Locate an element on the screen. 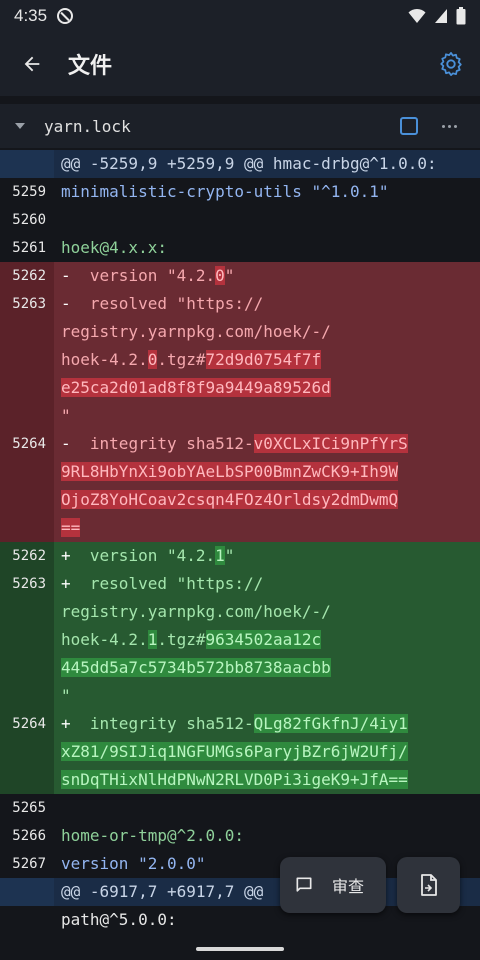  wifi-icon is located at coordinates (417, 15).